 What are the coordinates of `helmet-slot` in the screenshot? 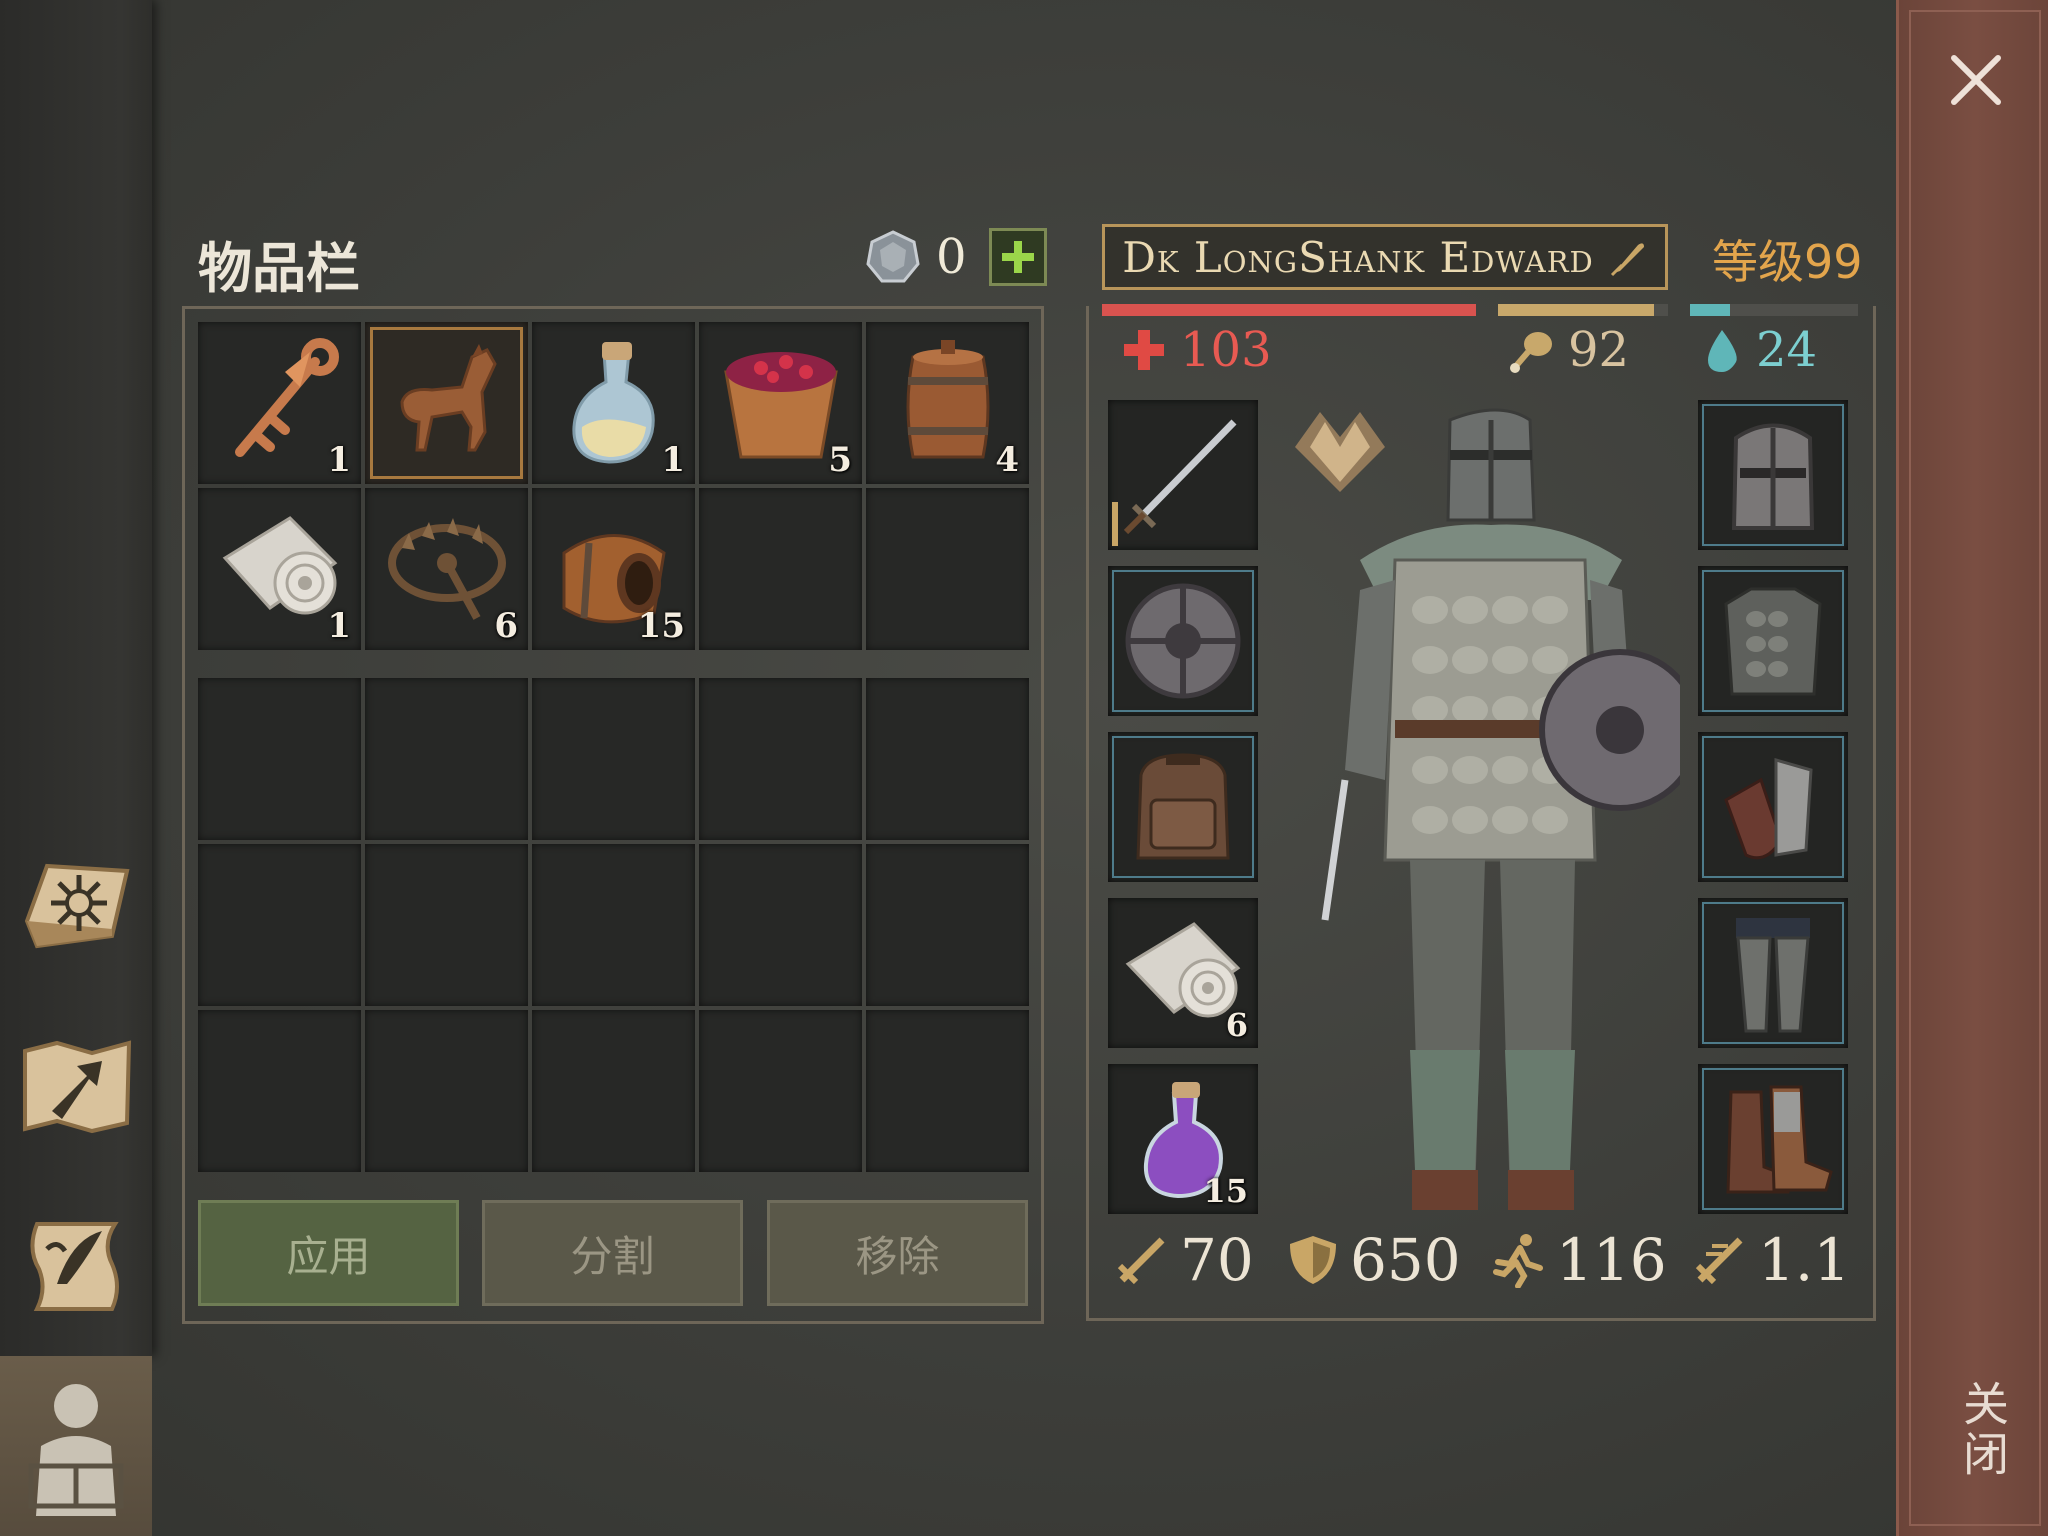 It's located at (1773, 475).